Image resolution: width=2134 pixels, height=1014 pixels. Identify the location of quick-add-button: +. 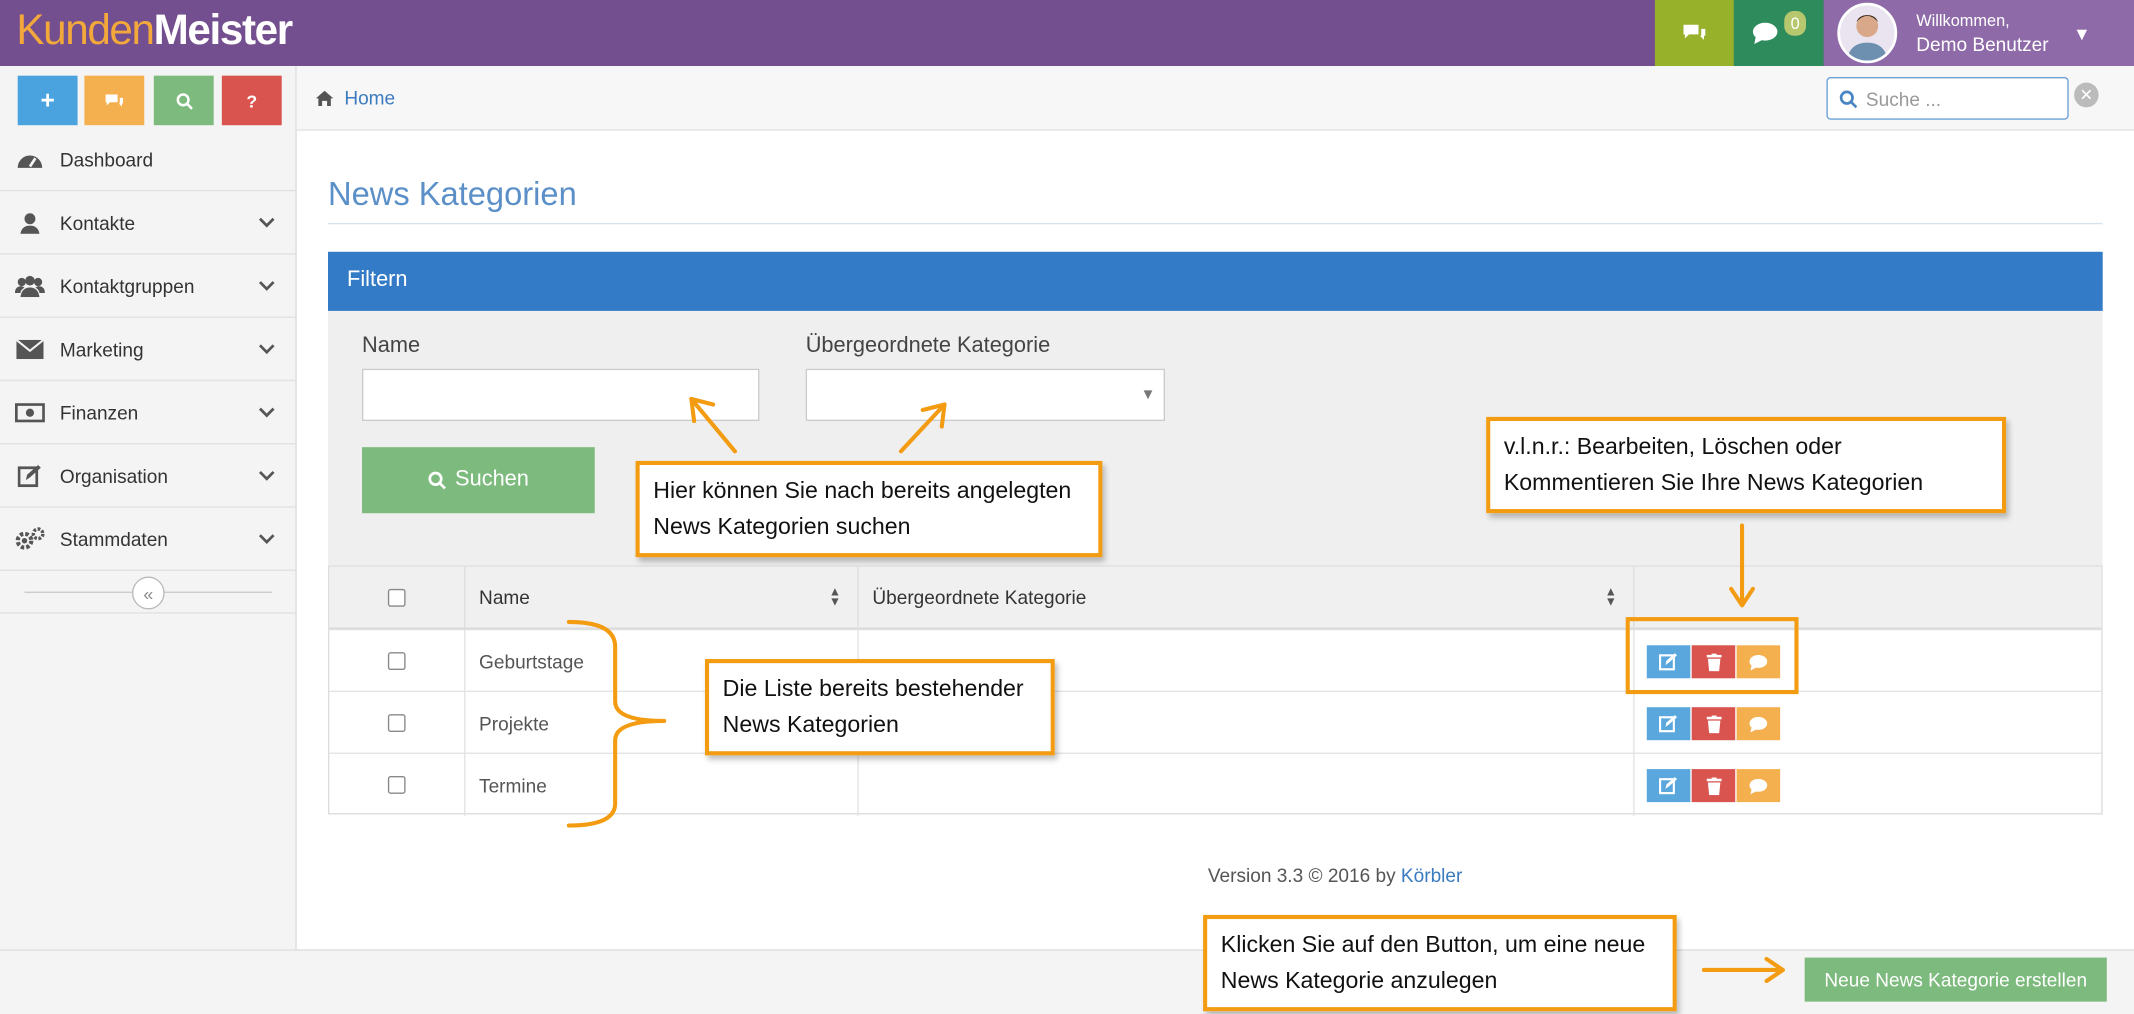
(47, 100).